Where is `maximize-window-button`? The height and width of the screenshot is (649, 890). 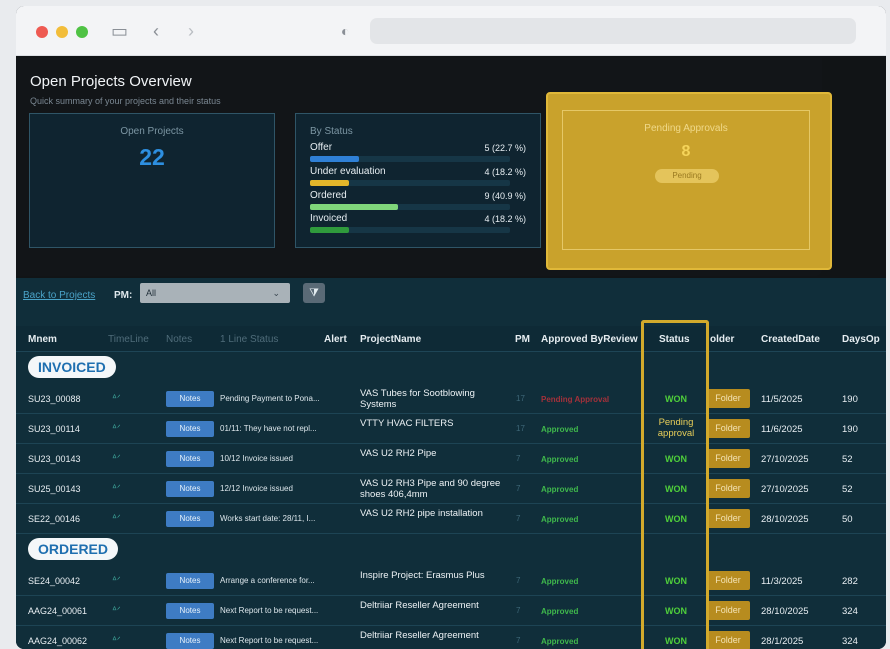 maximize-window-button is located at coordinates (82, 32).